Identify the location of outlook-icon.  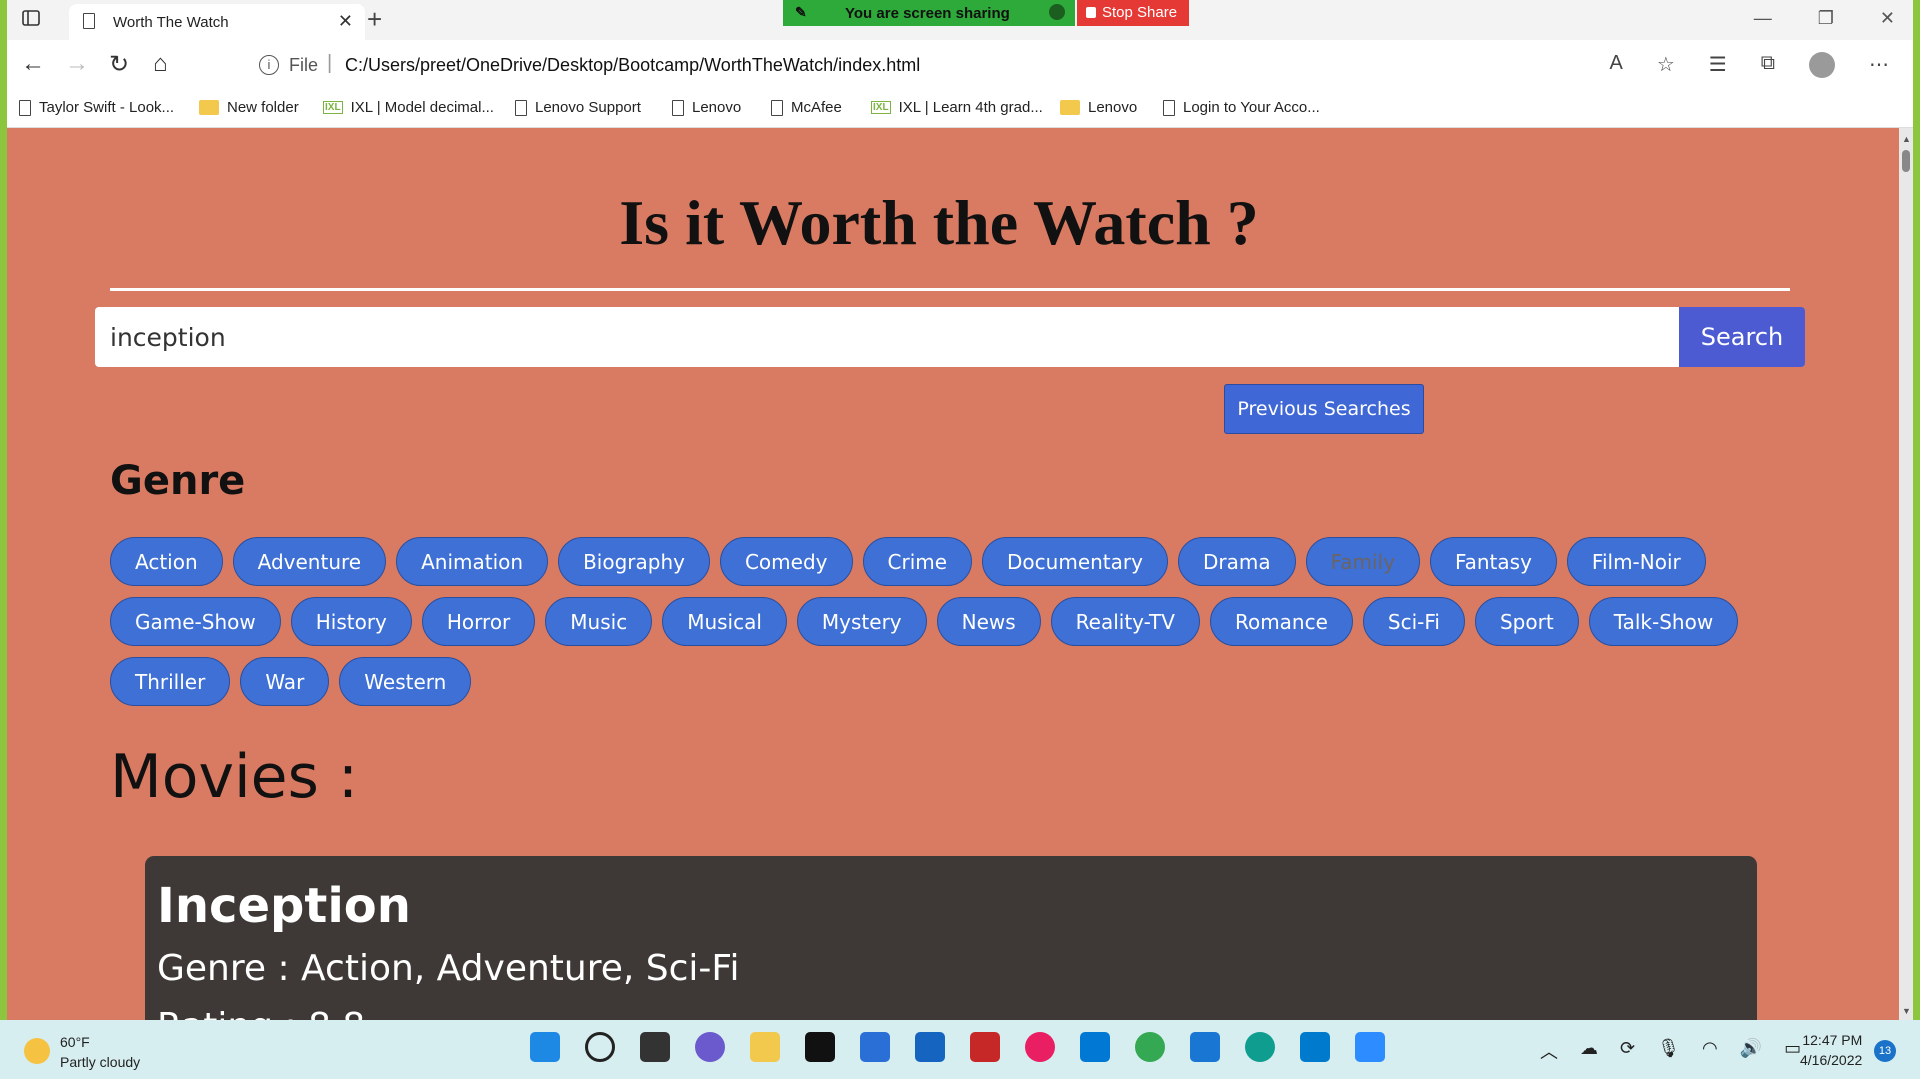
(1095, 1047).